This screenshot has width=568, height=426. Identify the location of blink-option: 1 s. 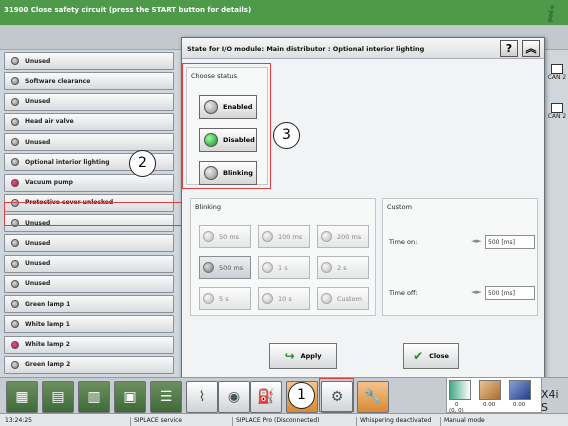
(284, 267).